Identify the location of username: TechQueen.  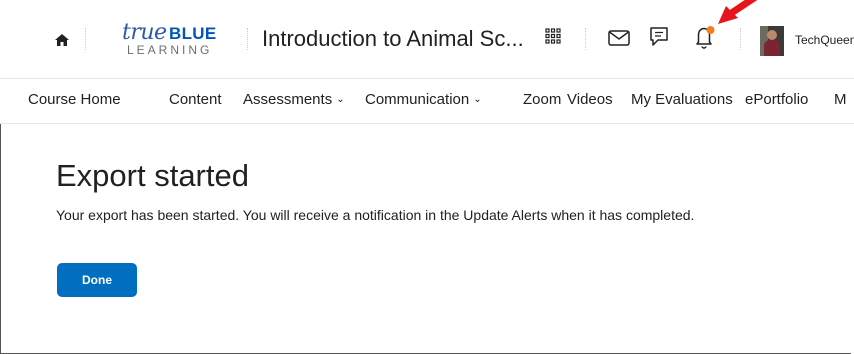
(824, 40).